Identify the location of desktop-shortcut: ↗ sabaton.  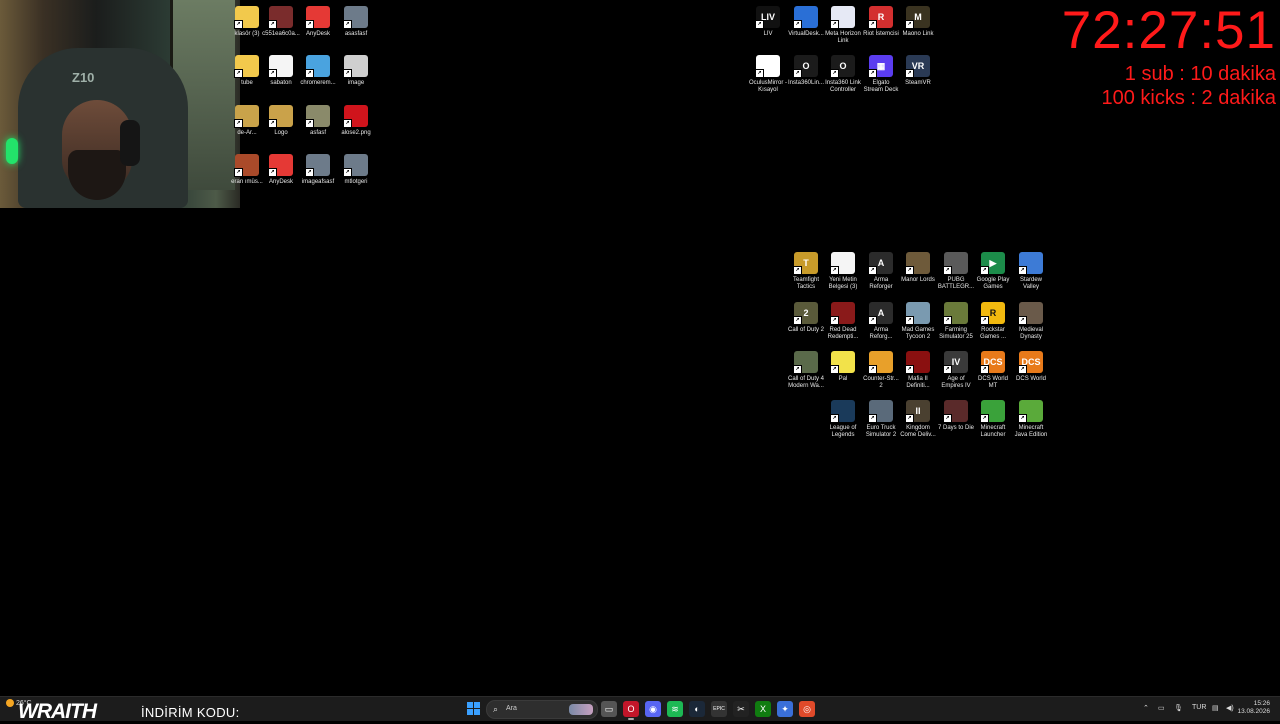
(281, 71).